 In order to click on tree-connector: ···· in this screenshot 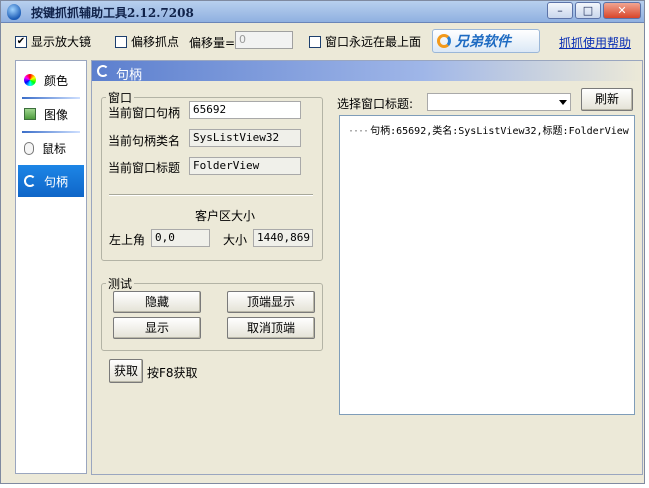, I will do `click(358, 131)`.